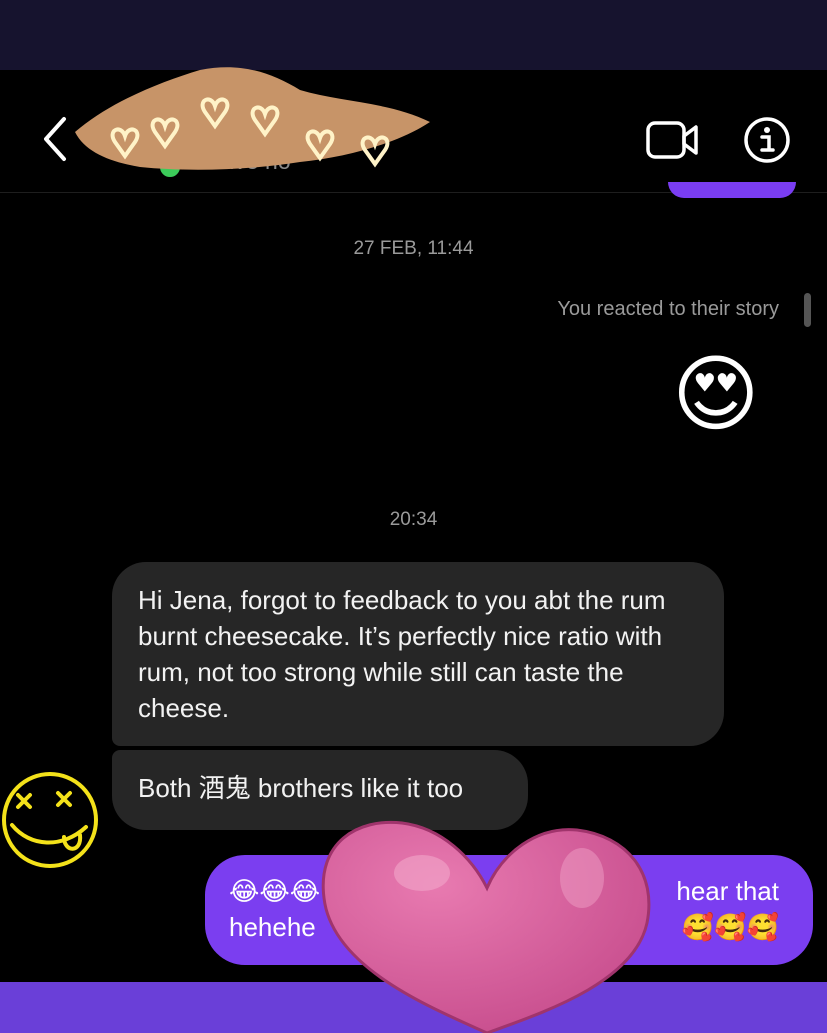 The width and height of the screenshot is (827, 1033). Describe the element at coordinates (252, 118) in the screenshot. I see `redaction-scribble` at that location.